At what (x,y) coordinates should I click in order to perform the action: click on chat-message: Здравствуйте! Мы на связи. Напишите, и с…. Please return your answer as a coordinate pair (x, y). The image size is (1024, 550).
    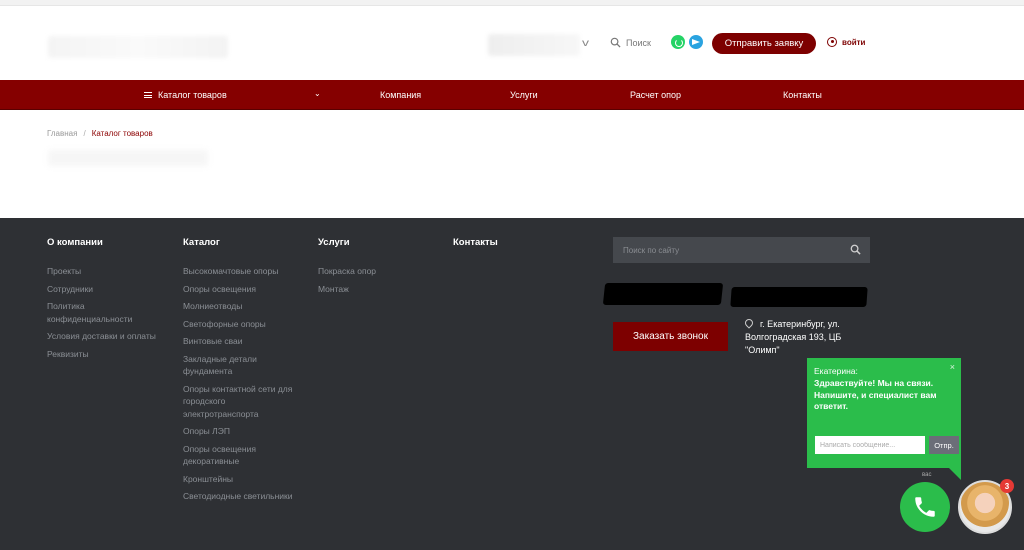
    Looking at the image, I should click on (875, 394).